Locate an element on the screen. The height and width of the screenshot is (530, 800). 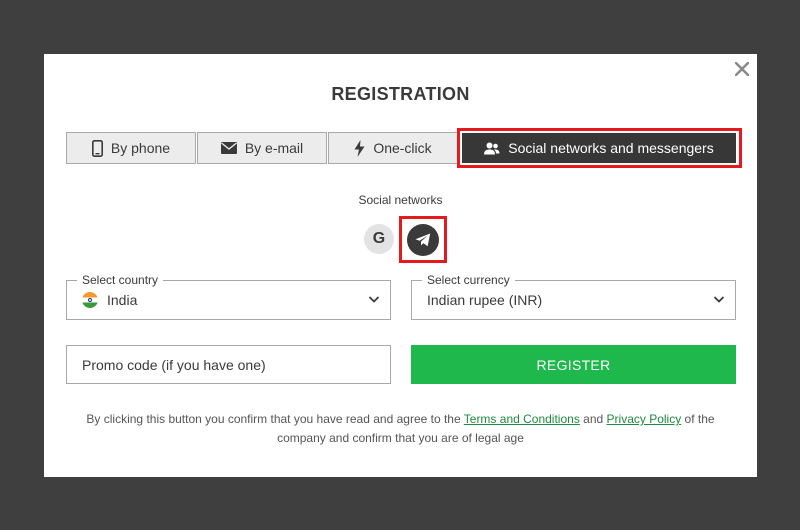
currency-value: Indian rupee (INR) is located at coordinates (485, 300).